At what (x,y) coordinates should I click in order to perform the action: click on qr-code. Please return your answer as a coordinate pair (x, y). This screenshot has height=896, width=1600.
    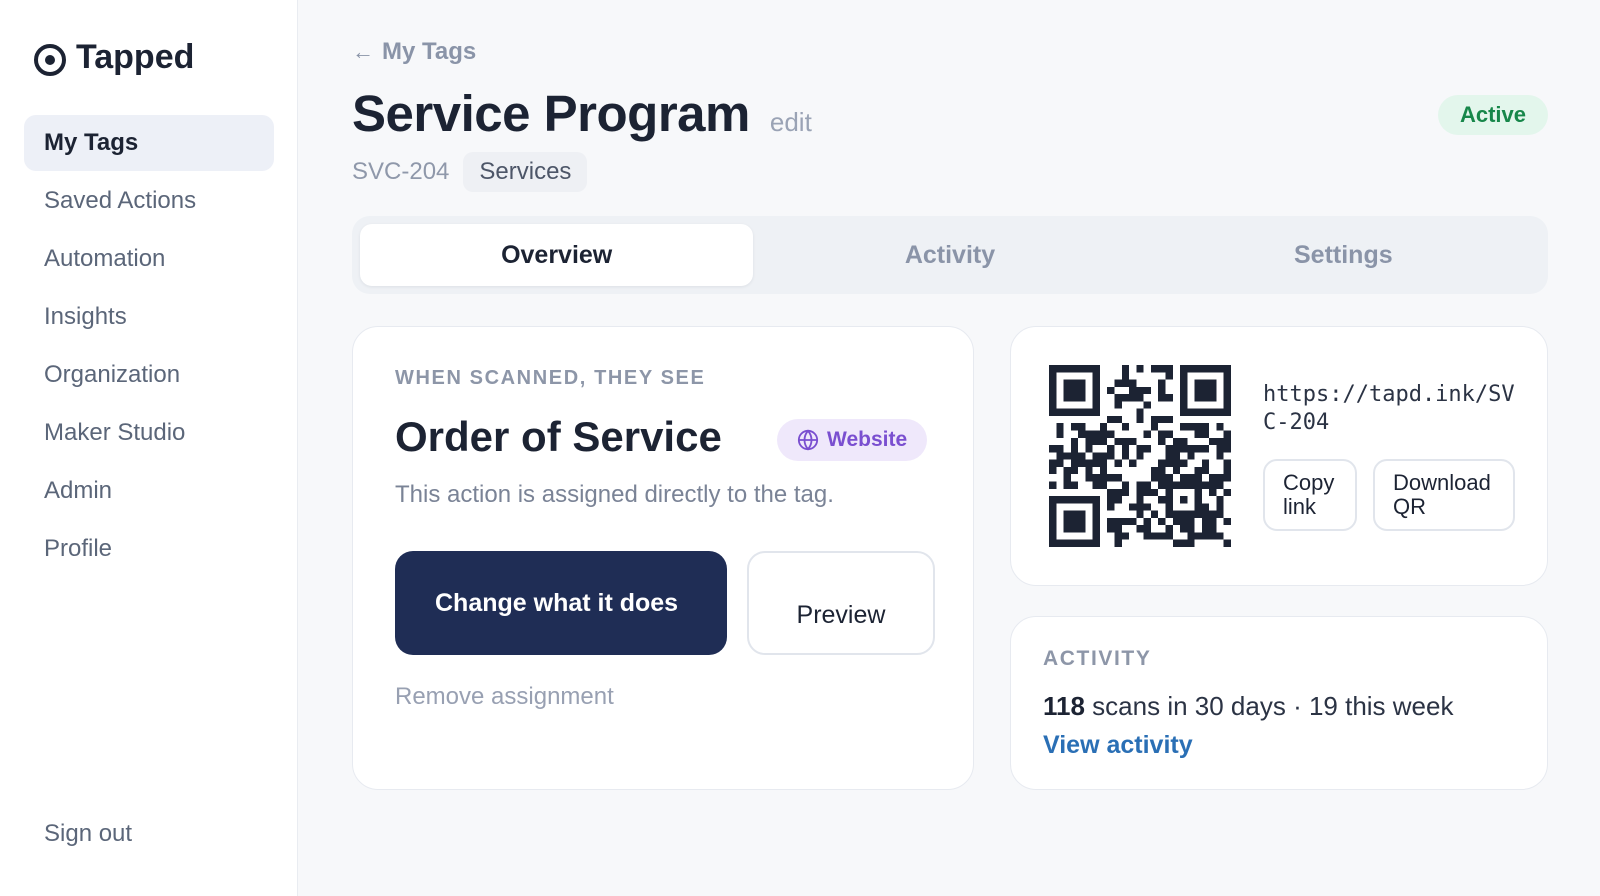
    Looking at the image, I should click on (1140, 456).